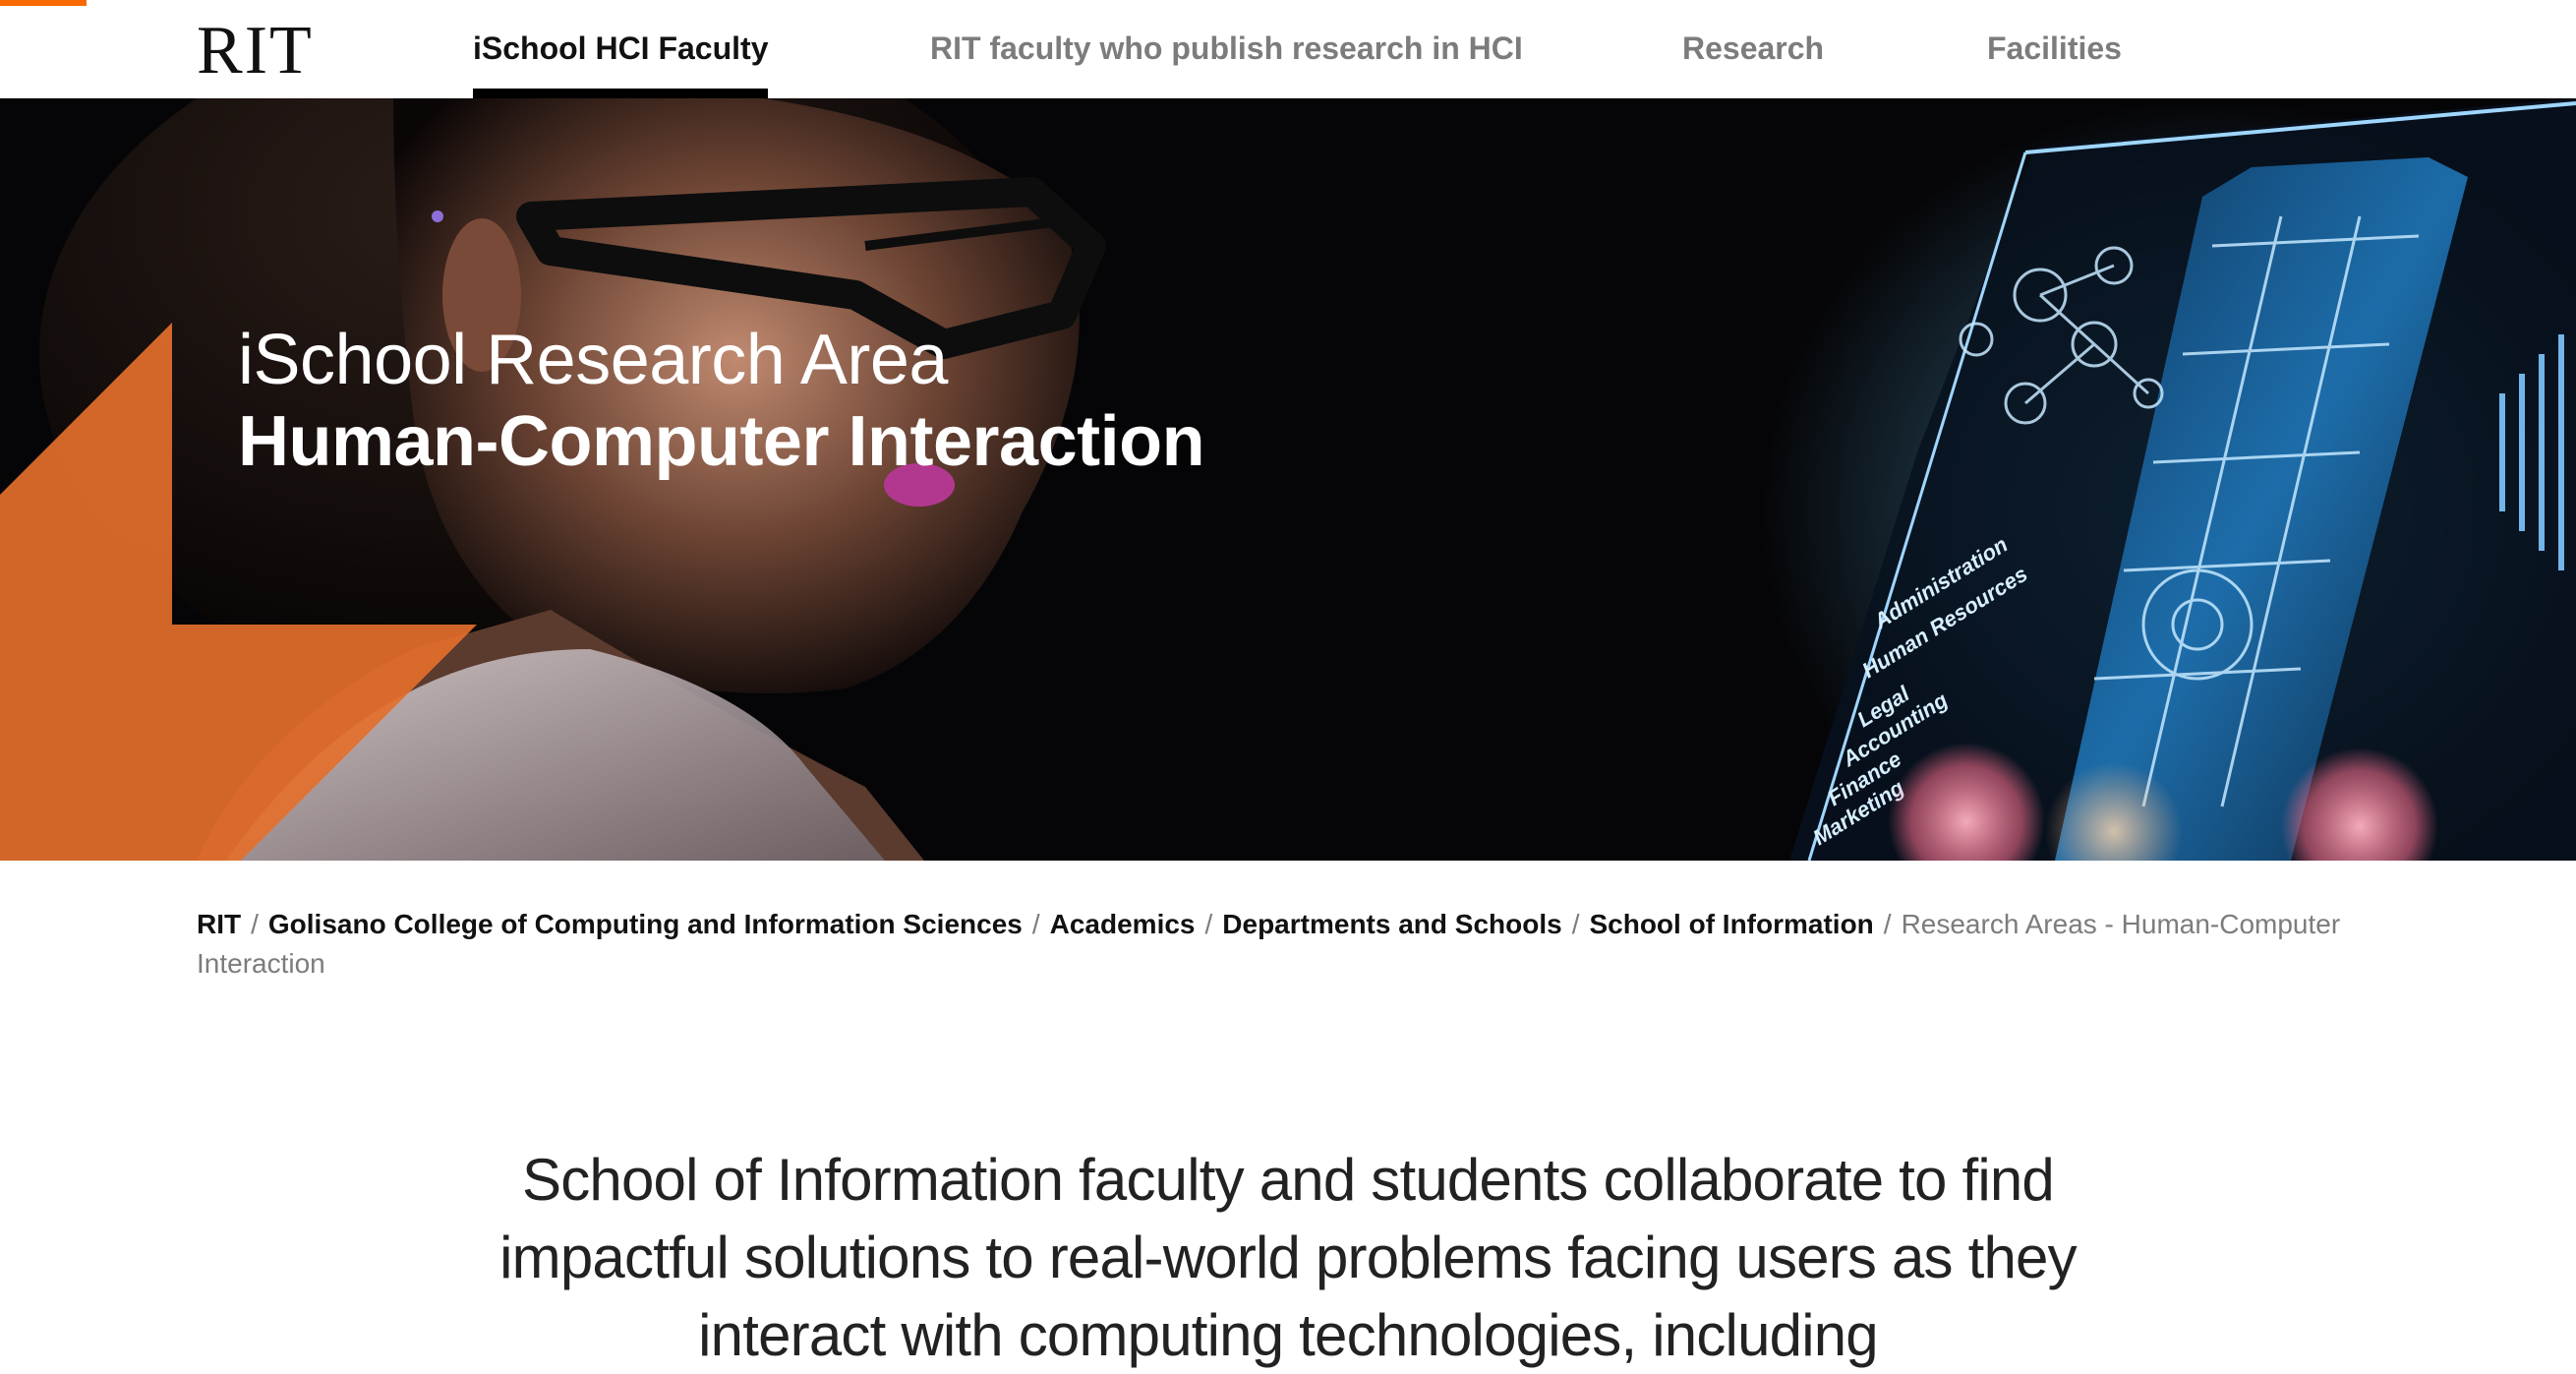 This screenshot has height=1374, width=2576. What do you see at coordinates (620, 93) in the screenshot?
I see `active-tab-indicator` at bounding box center [620, 93].